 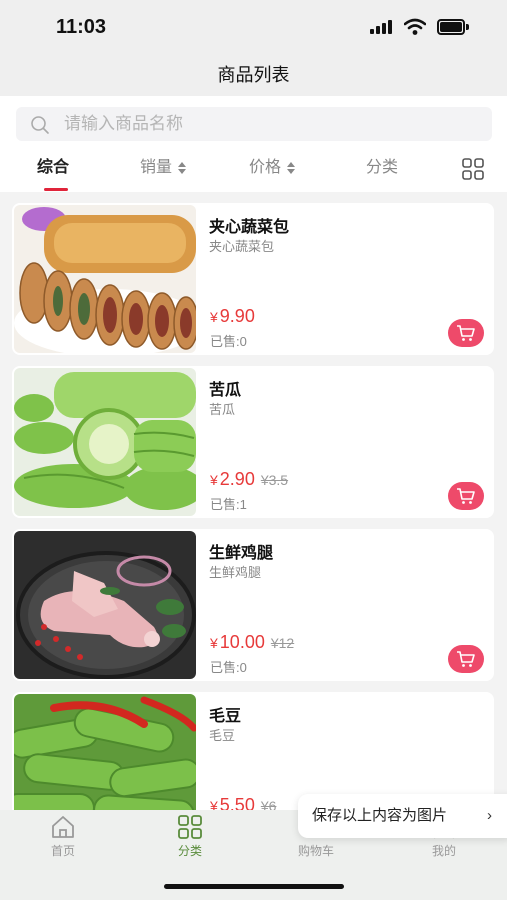 I want to click on product-price: ¥2.90, so click(x=232, y=479).